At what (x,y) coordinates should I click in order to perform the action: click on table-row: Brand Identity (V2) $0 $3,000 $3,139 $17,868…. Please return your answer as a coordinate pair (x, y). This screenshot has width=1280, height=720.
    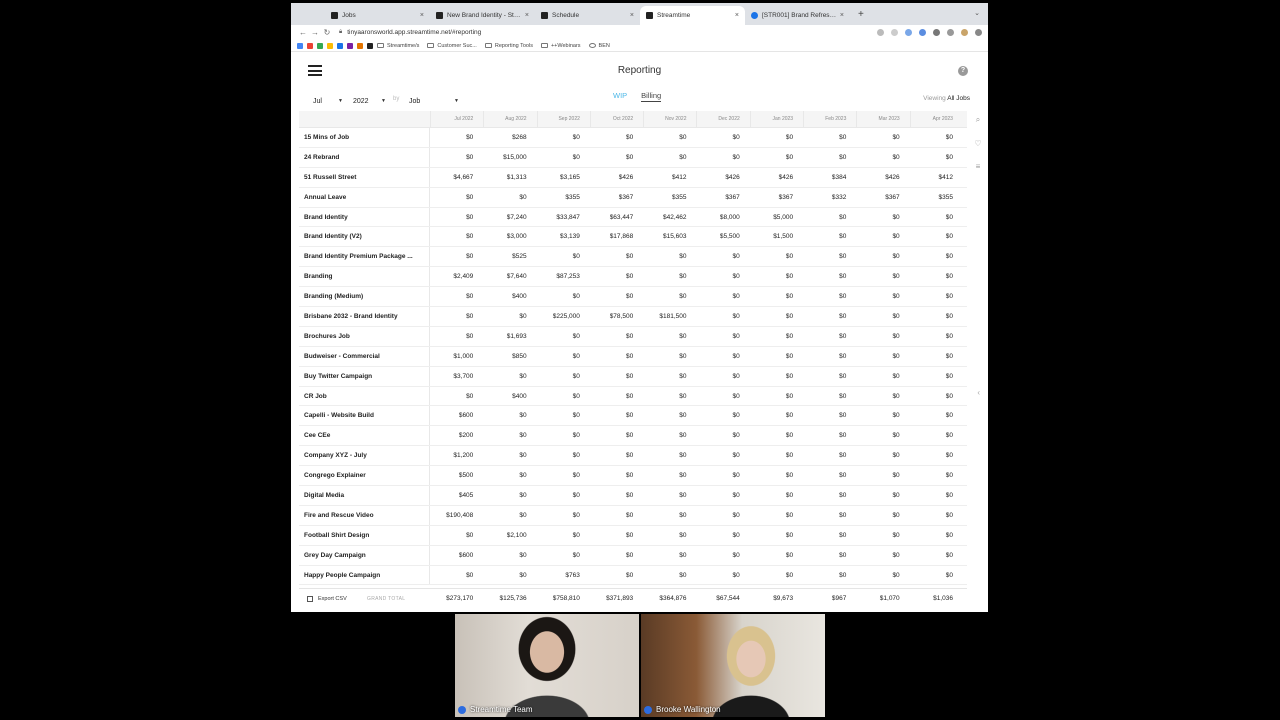
    Looking at the image, I should click on (633, 237).